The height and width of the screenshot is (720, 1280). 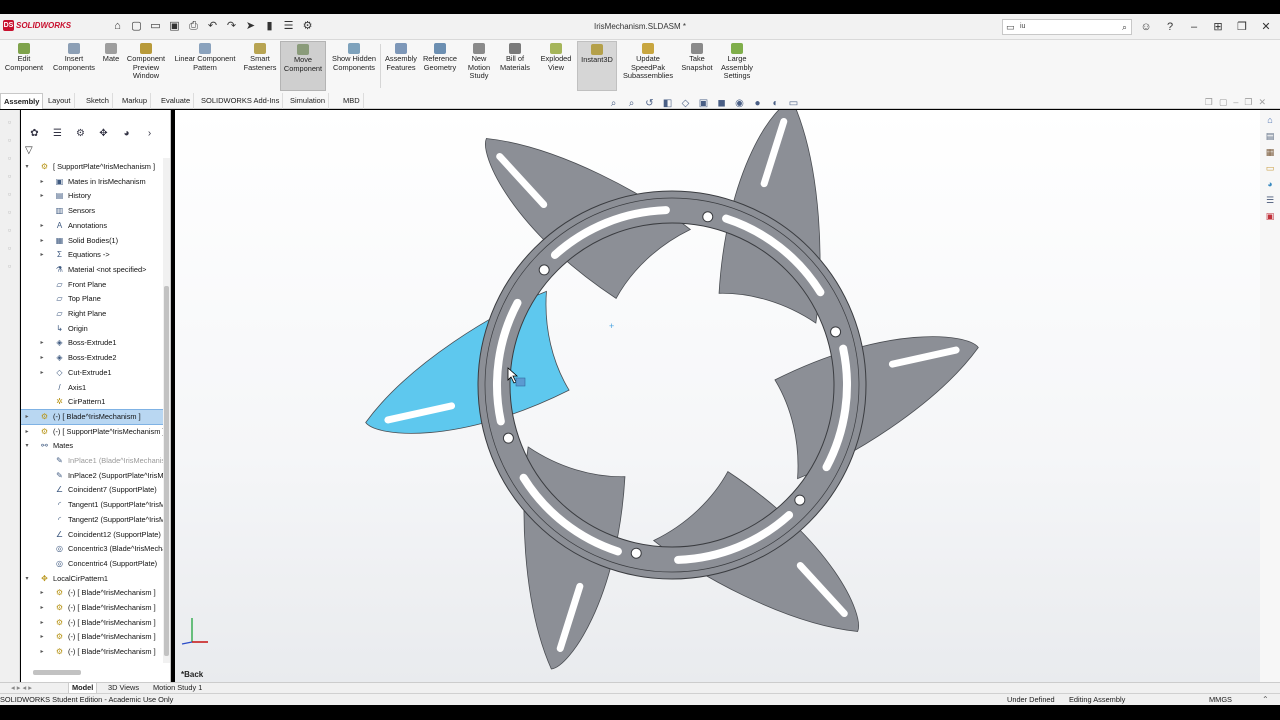 I want to click on viewport-restore-icon: ❐, so click(x=1209, y=102).